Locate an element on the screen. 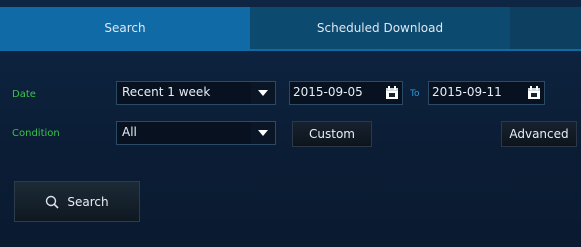  search-icon is located at coordinates (52, 202).